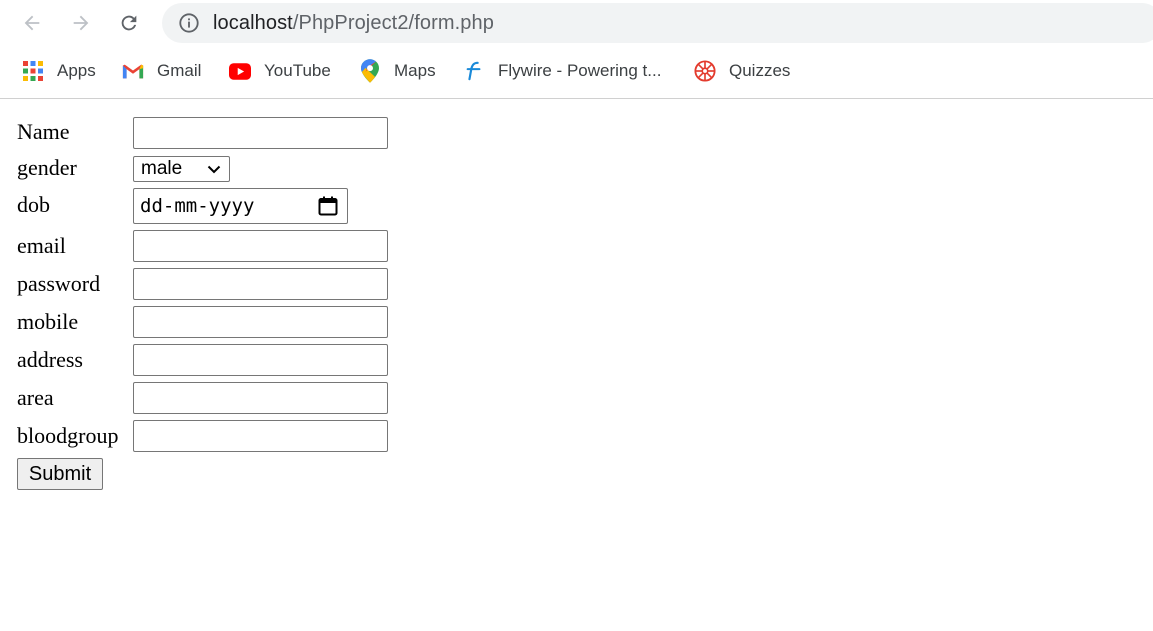  What do you see at coordinates (760, 70) in the screenshot?
I see `bookmark-label: Quizzes` at bounding box center [760, 70].